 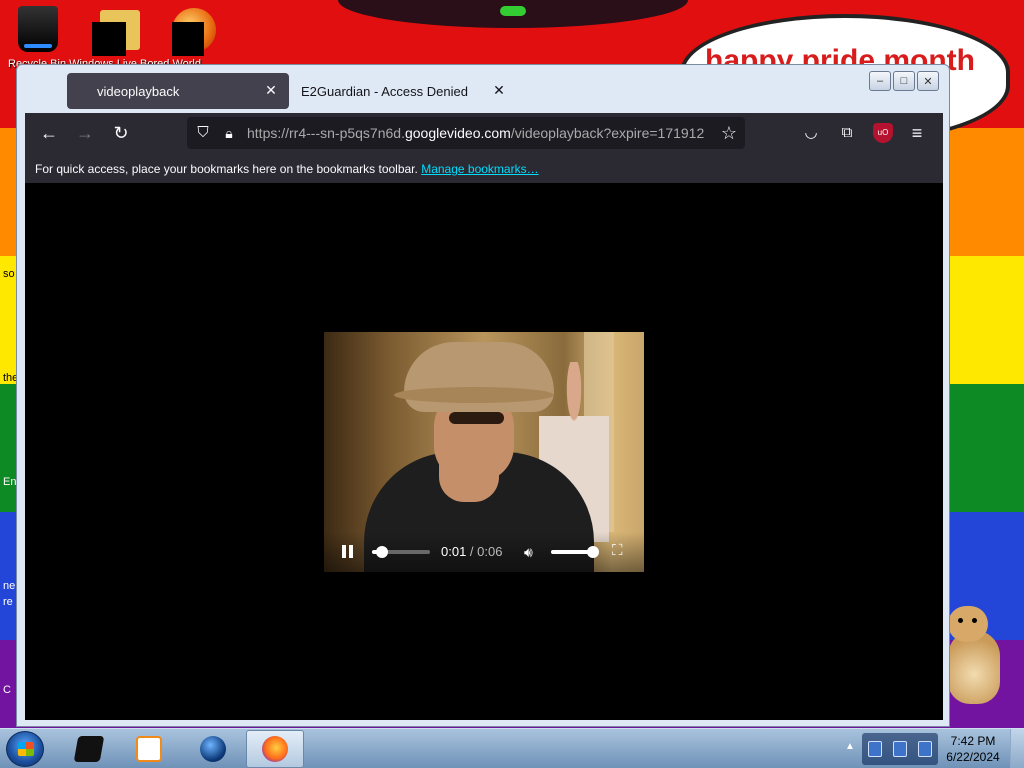 I want to click on media-player-icon, so click(x=149, y=749).